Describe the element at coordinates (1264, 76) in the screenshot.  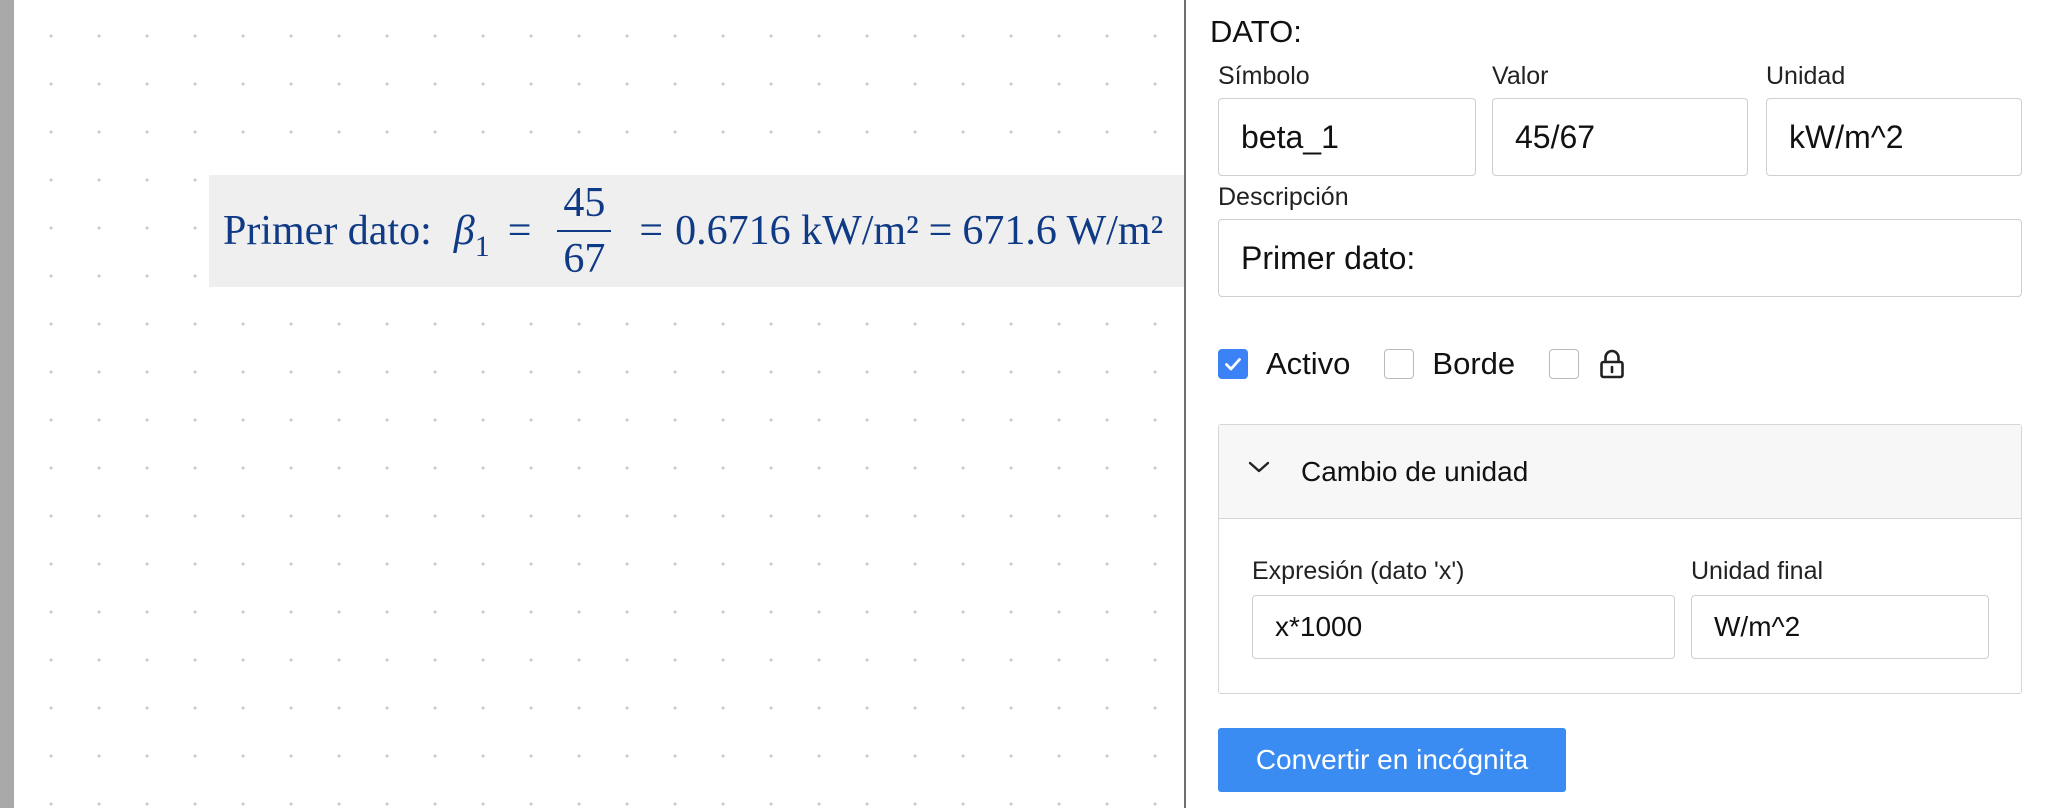
I see `symbol-label: Símbolo` at that location.